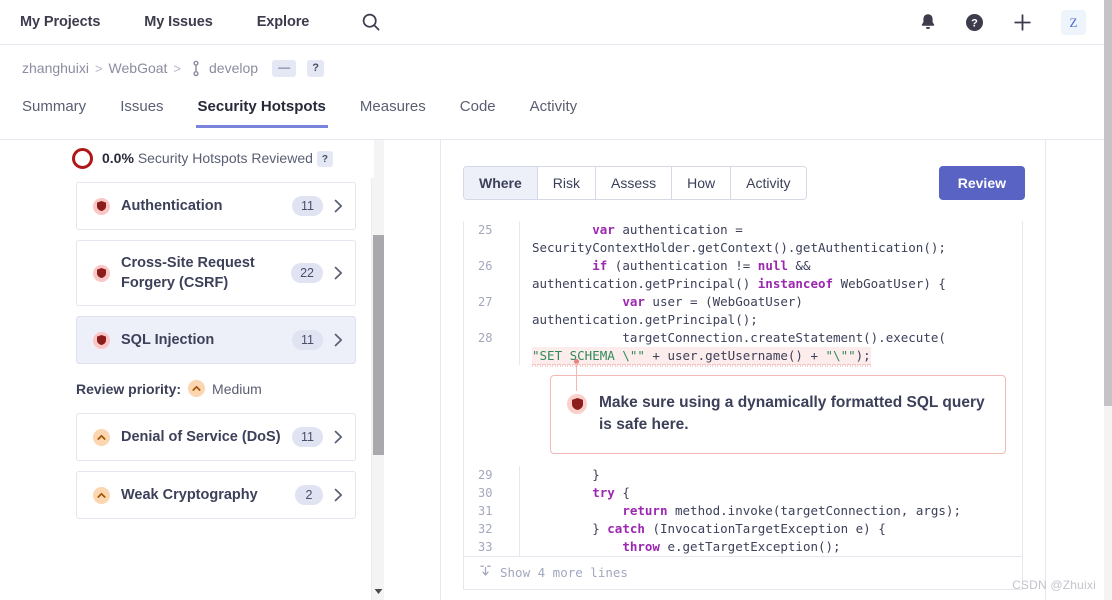  I want to click on breadcrumb-project: WebGoat, so click(138, 68).